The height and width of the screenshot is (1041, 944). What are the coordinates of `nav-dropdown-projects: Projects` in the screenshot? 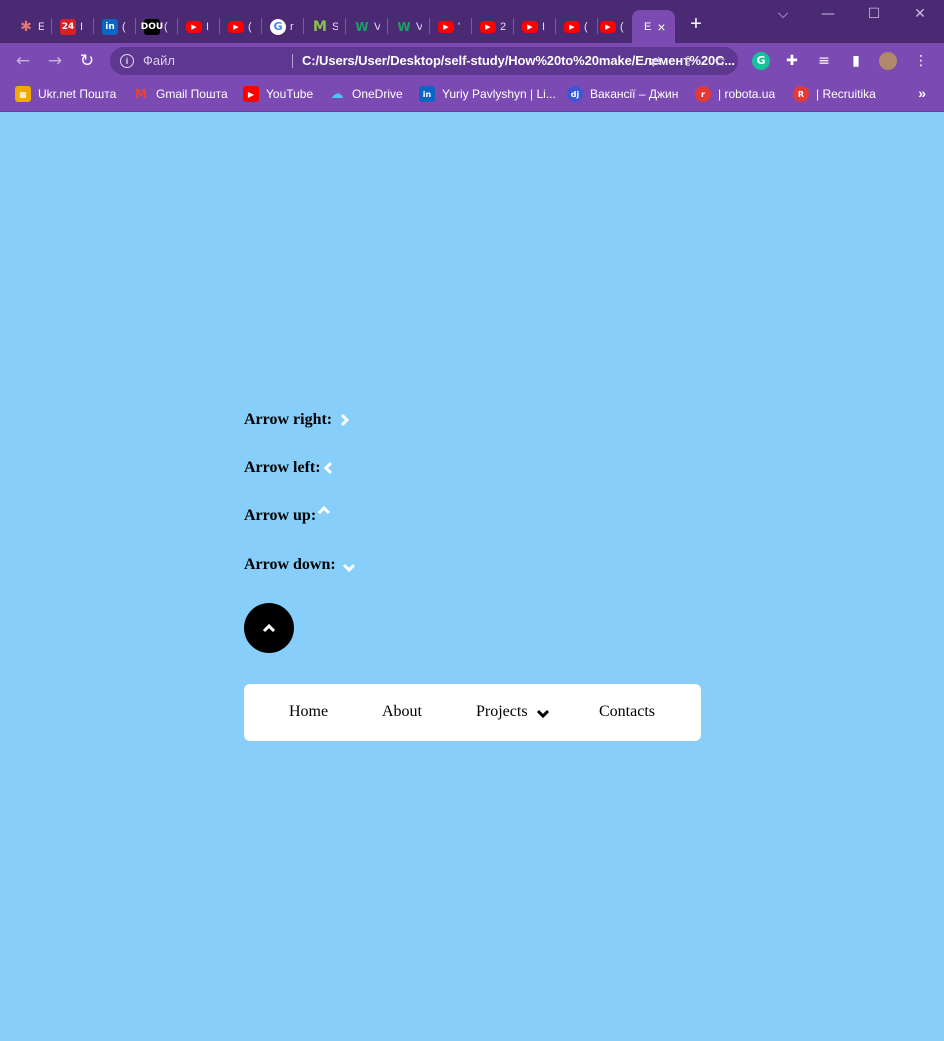 It's located at (513, 712).